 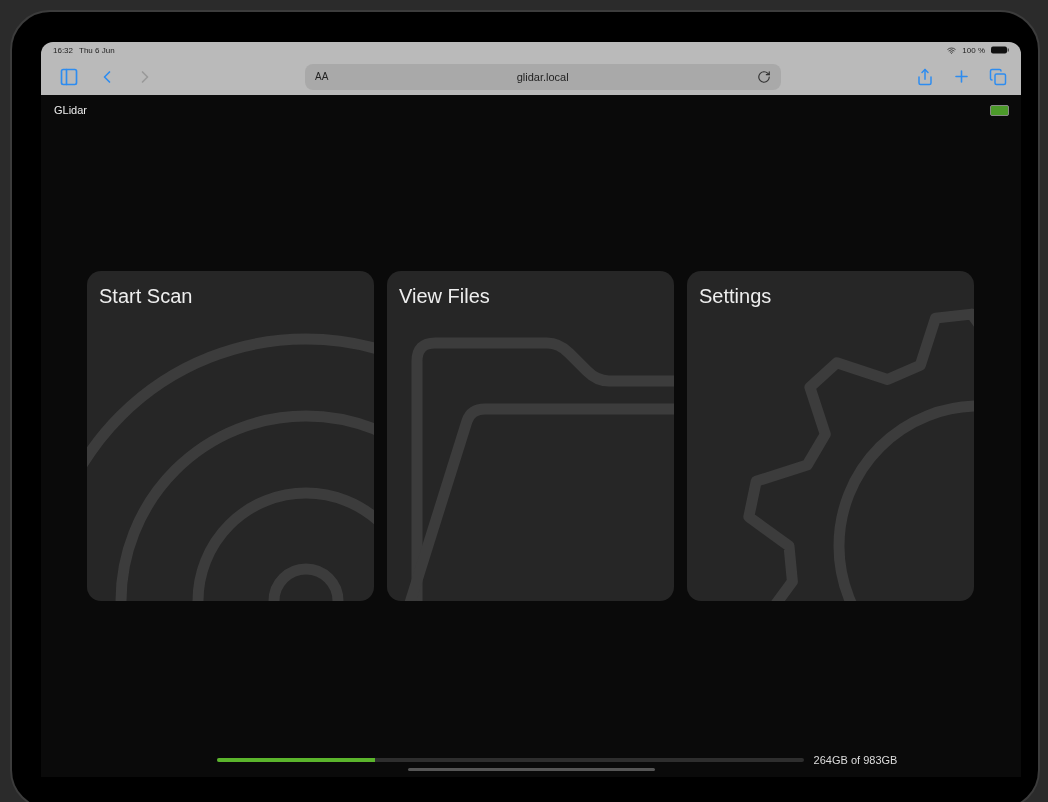 I want to click on menu-card: Start Scan, so click(x=230, y=436).